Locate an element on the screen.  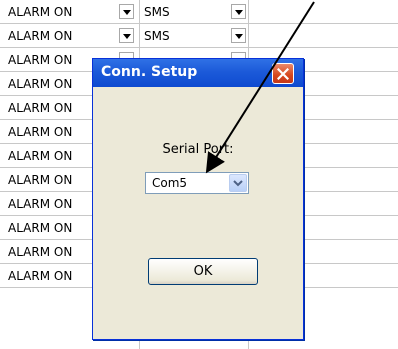
chevron-down-icon is located at coordinates (238, 183).